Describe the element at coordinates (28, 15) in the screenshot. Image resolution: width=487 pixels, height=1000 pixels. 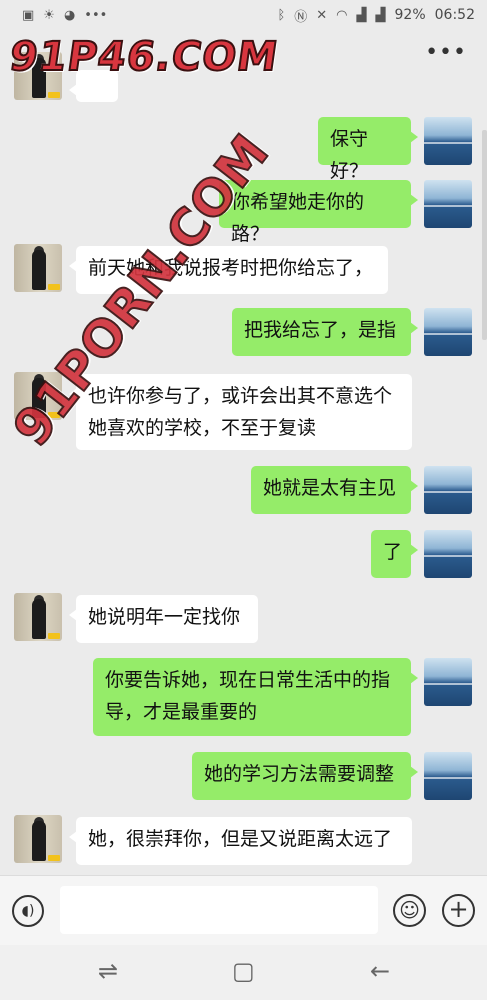
I see `image-icon: ▣` at that location.